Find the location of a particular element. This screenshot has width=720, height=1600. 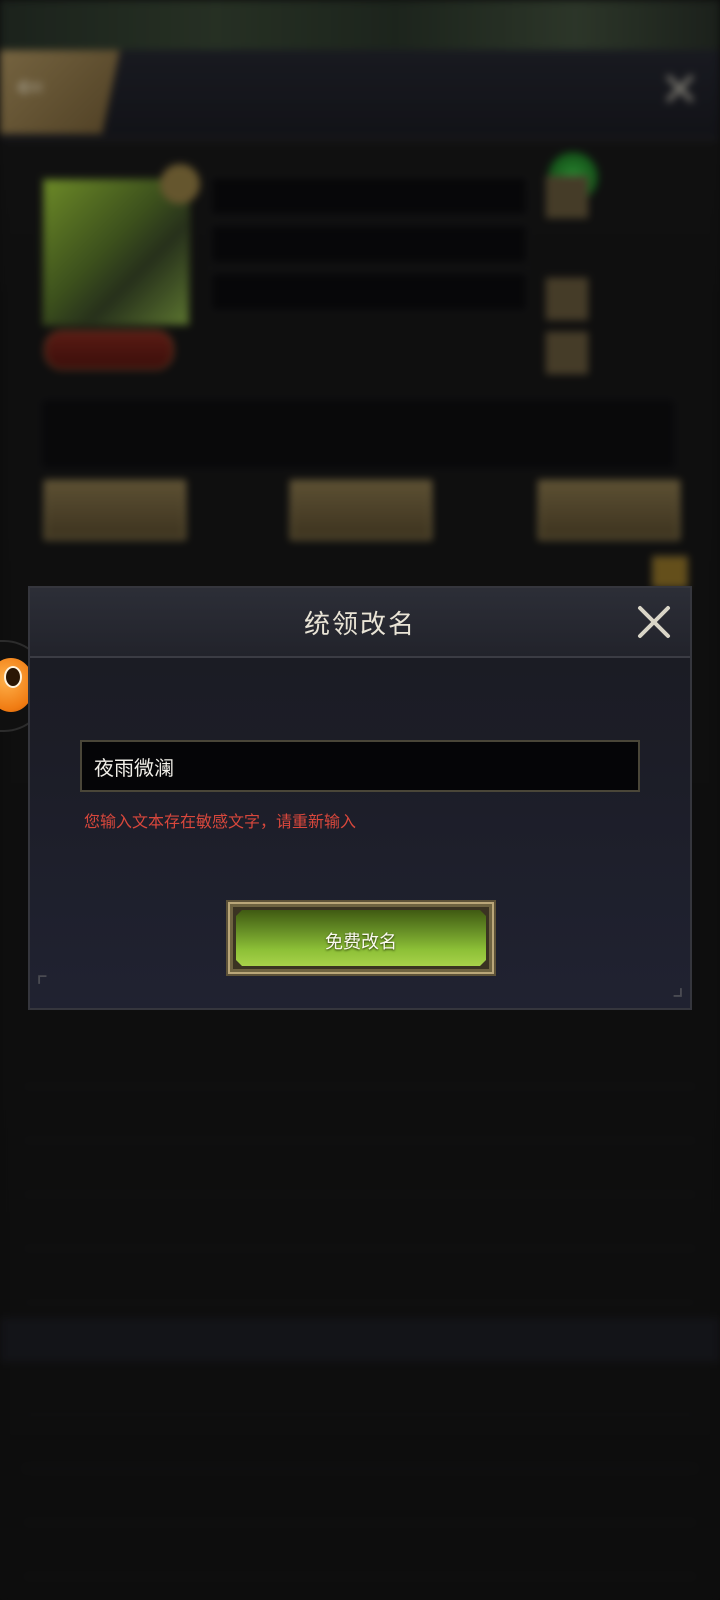

free-rename-button-label: 免费改名 is located at coordinates (361, 942).